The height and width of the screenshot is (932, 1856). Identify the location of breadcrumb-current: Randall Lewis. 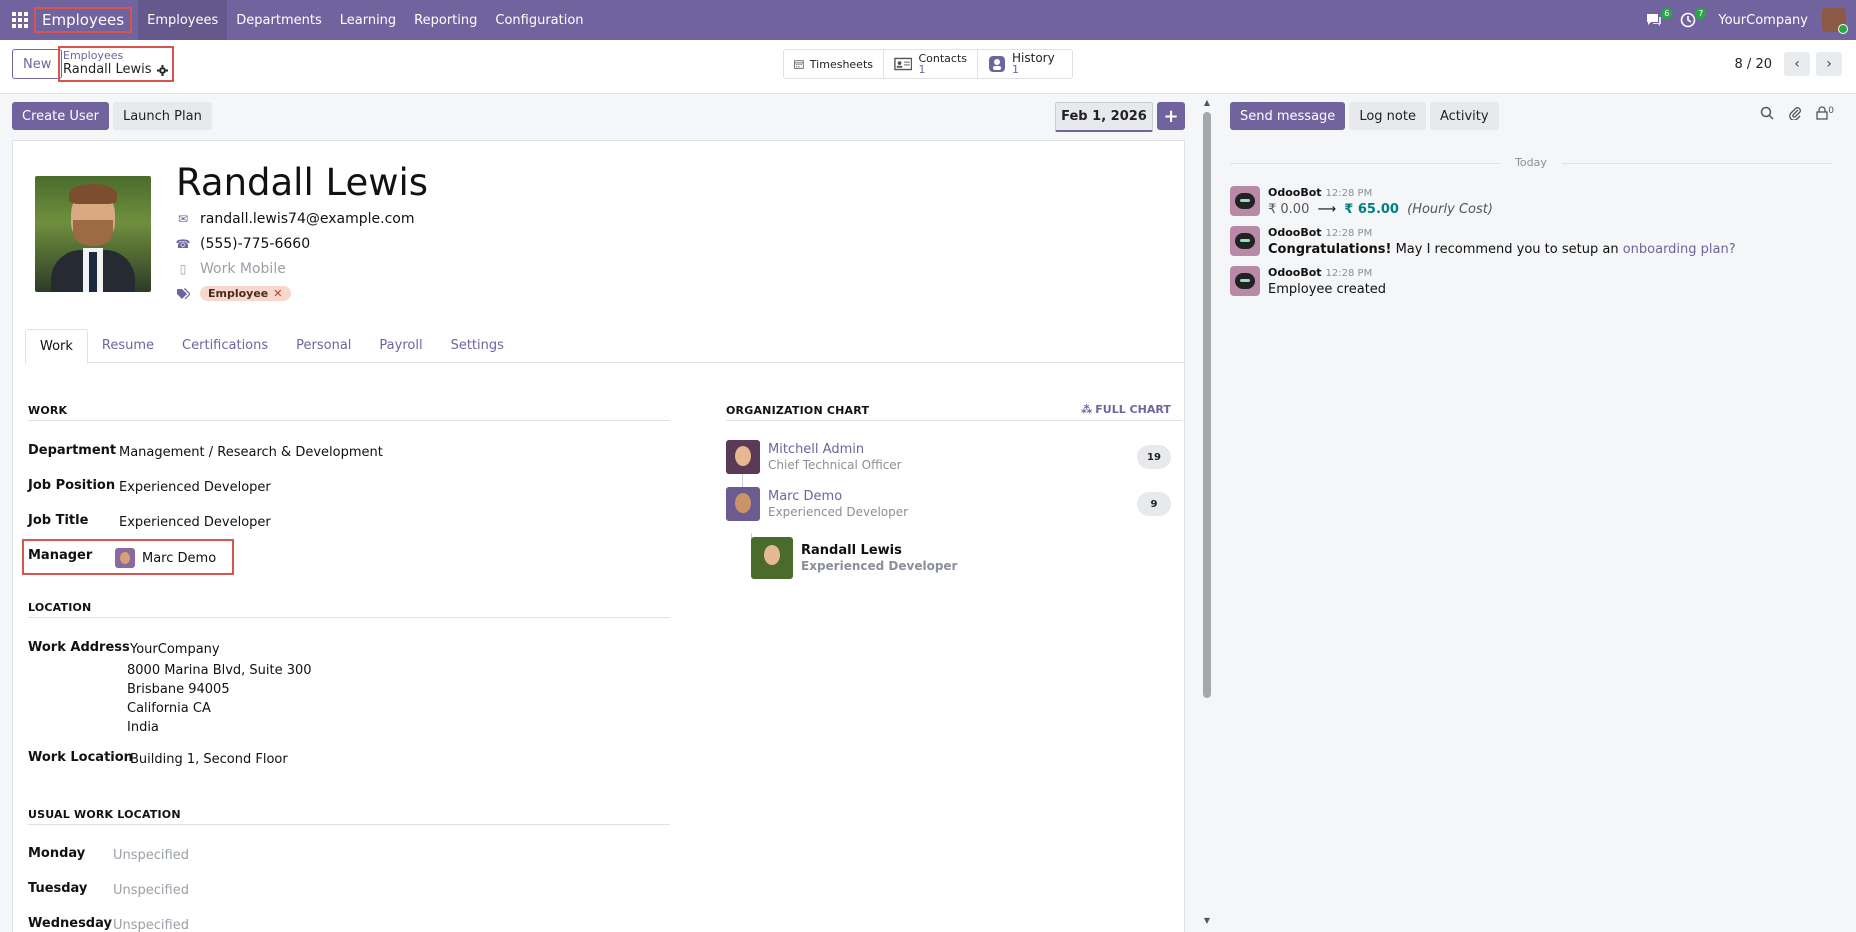
(115, 70).